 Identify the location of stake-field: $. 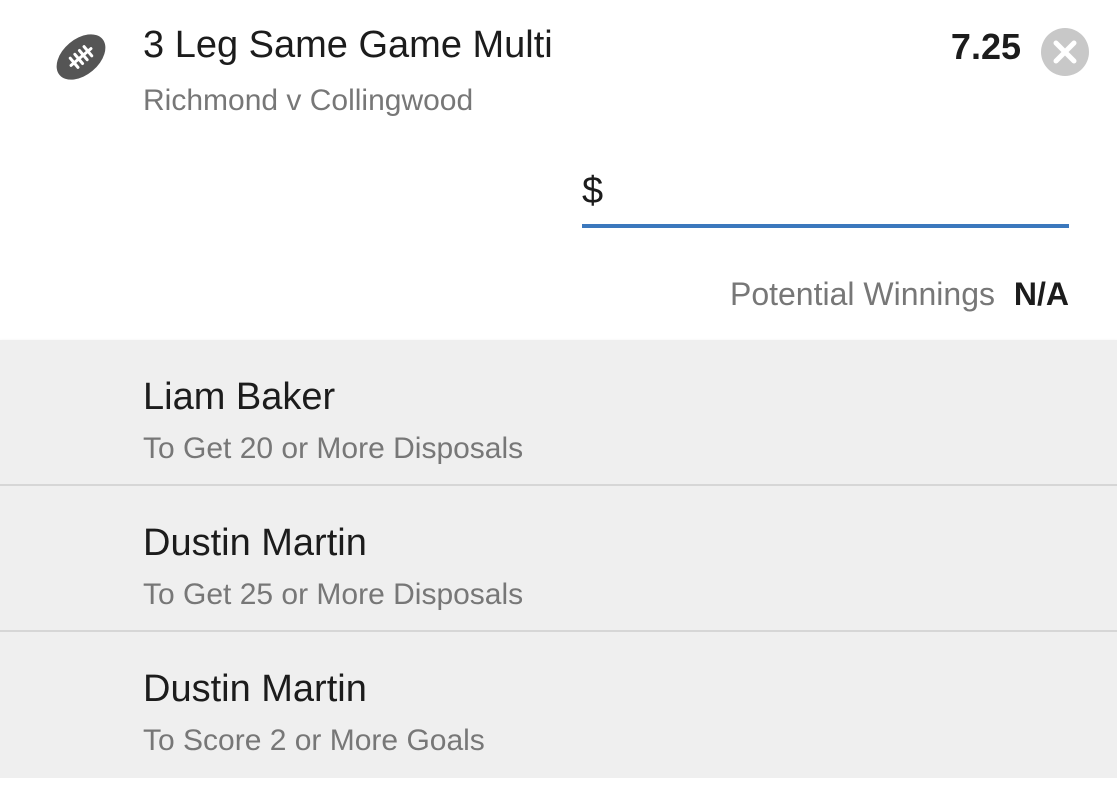
(825, 197).